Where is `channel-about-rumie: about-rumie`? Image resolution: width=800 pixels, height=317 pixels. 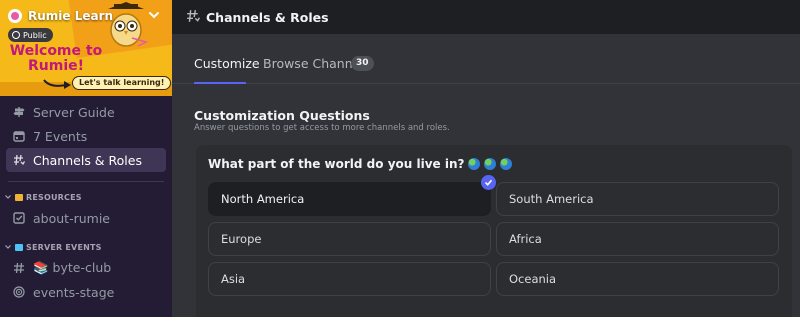 channel-about-rumie: about-rumie is located at coordinates (86, 218).